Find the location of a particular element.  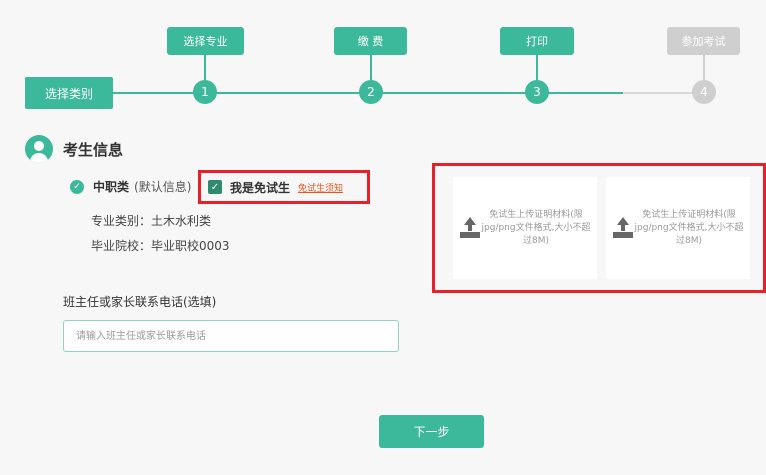

step-1-connector is located at coordinates (205, 68).